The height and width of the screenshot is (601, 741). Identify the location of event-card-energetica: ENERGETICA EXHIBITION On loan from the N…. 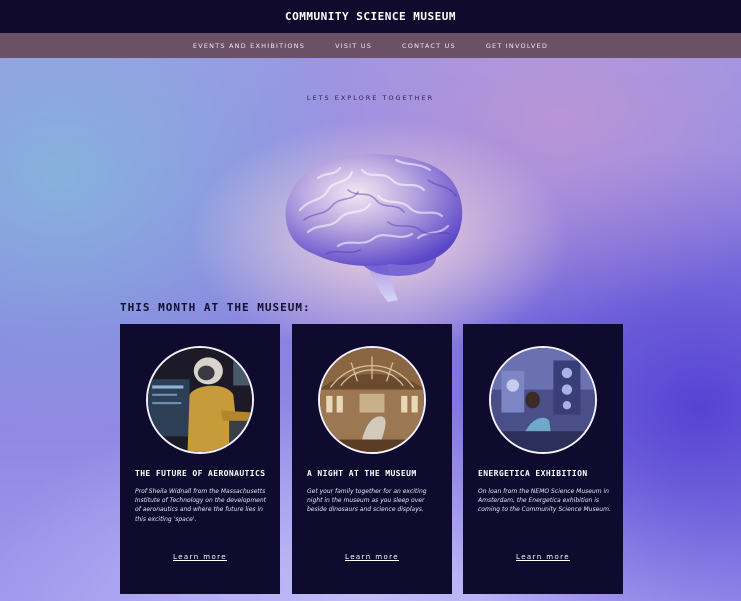
(543, 459).